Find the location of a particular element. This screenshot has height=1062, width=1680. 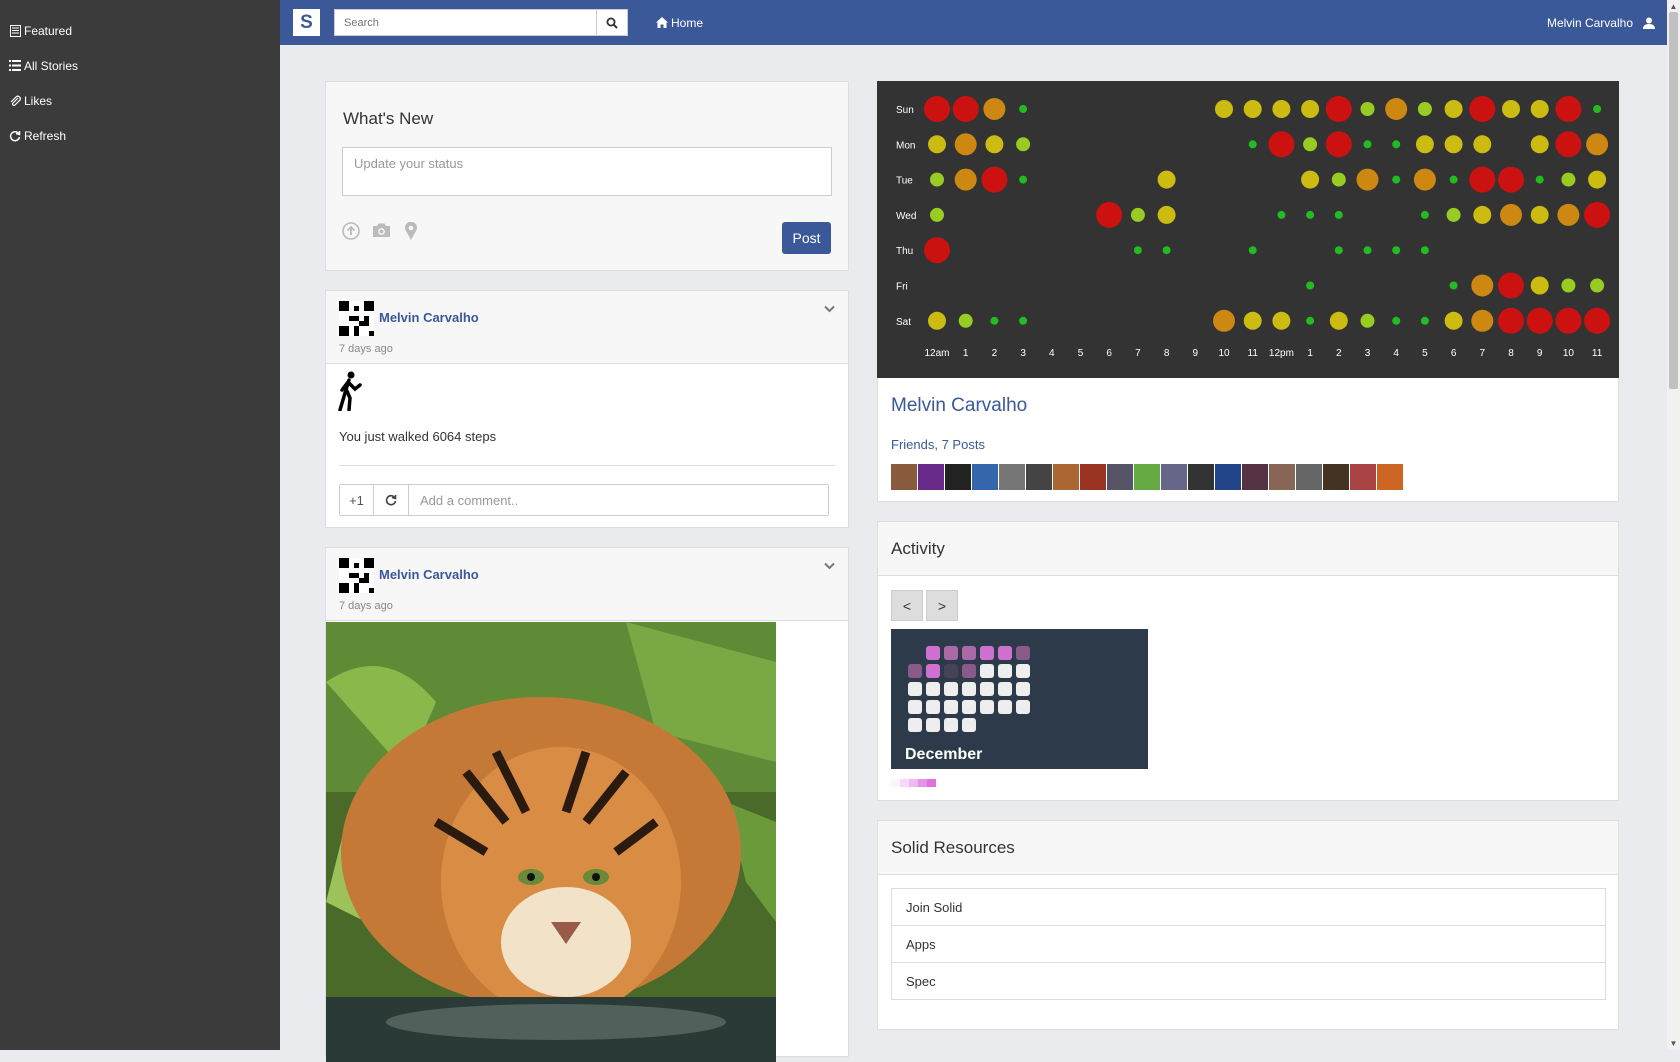

post-time: 7 days ago is located at coordinates (366, 349).